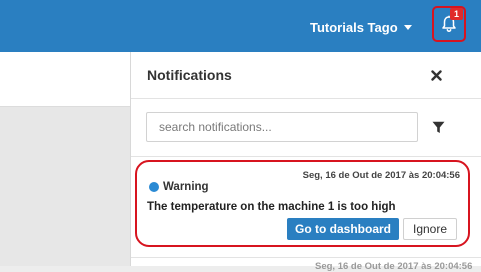  What do you see at coordinates (306, 98) in the screenshot?
I see `panel-divider` at bounding box center [306, 98].